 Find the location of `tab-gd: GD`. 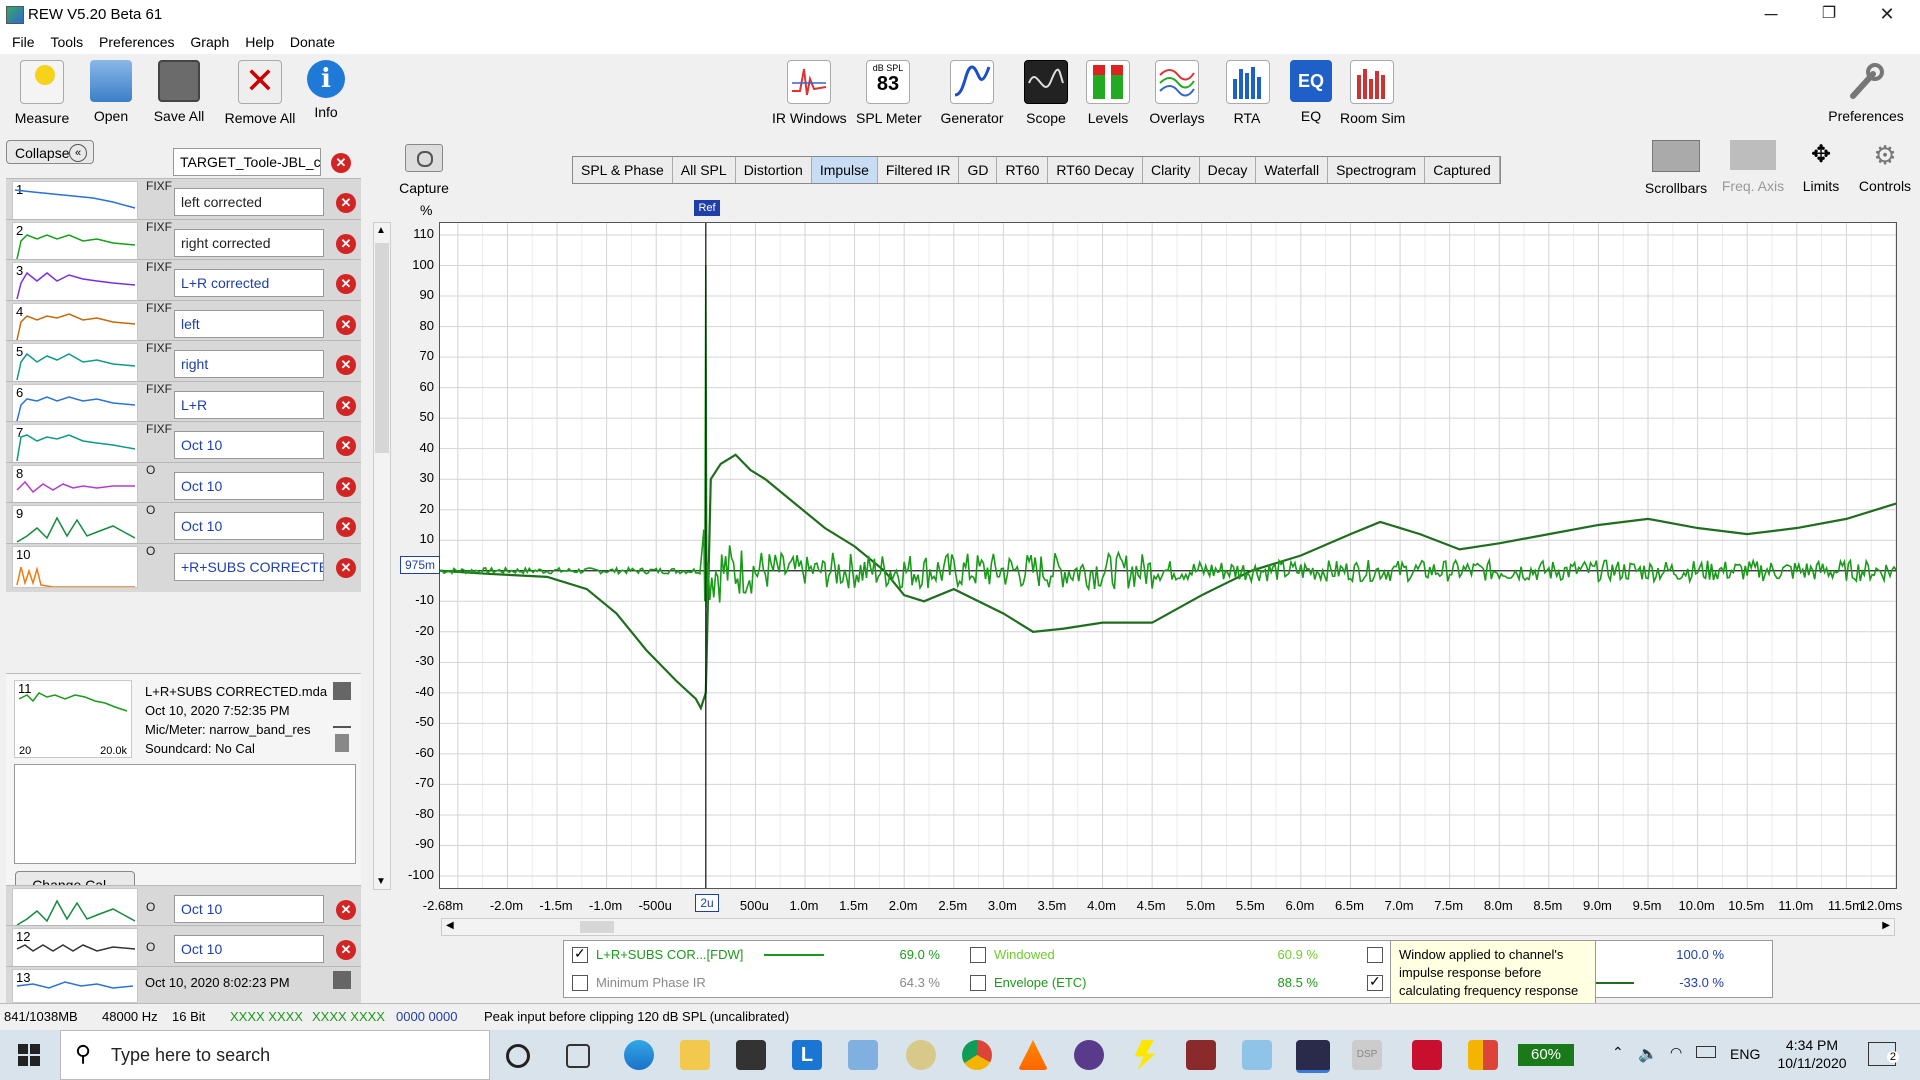

tab-gd: GD is located at coordinates (978, 170).